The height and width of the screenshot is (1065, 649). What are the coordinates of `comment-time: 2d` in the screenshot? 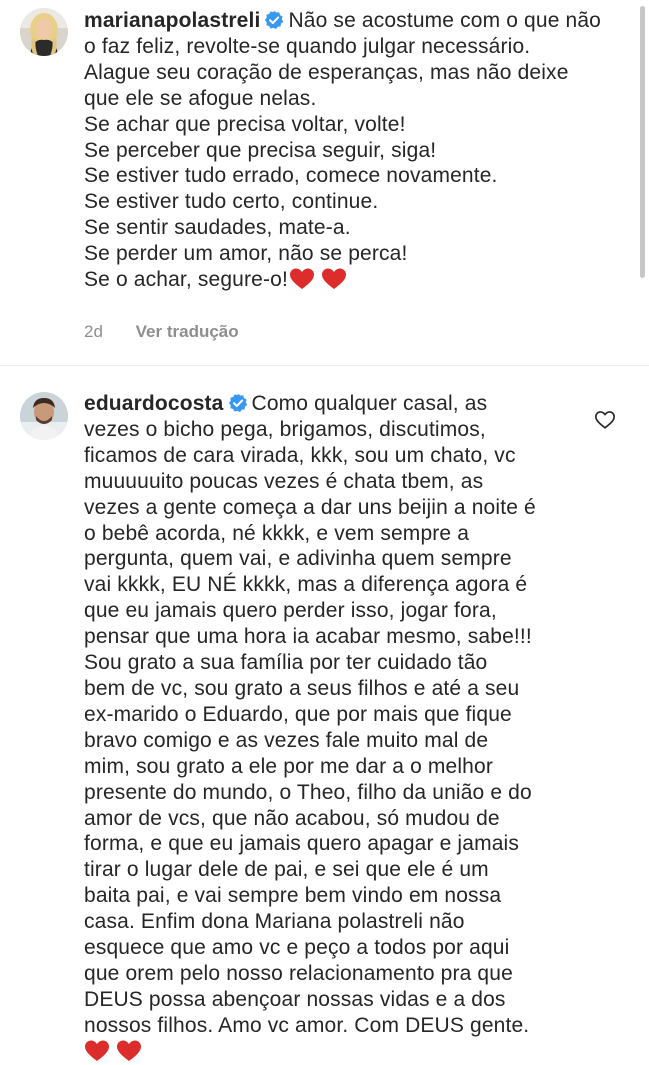 It's located at (93, 331).